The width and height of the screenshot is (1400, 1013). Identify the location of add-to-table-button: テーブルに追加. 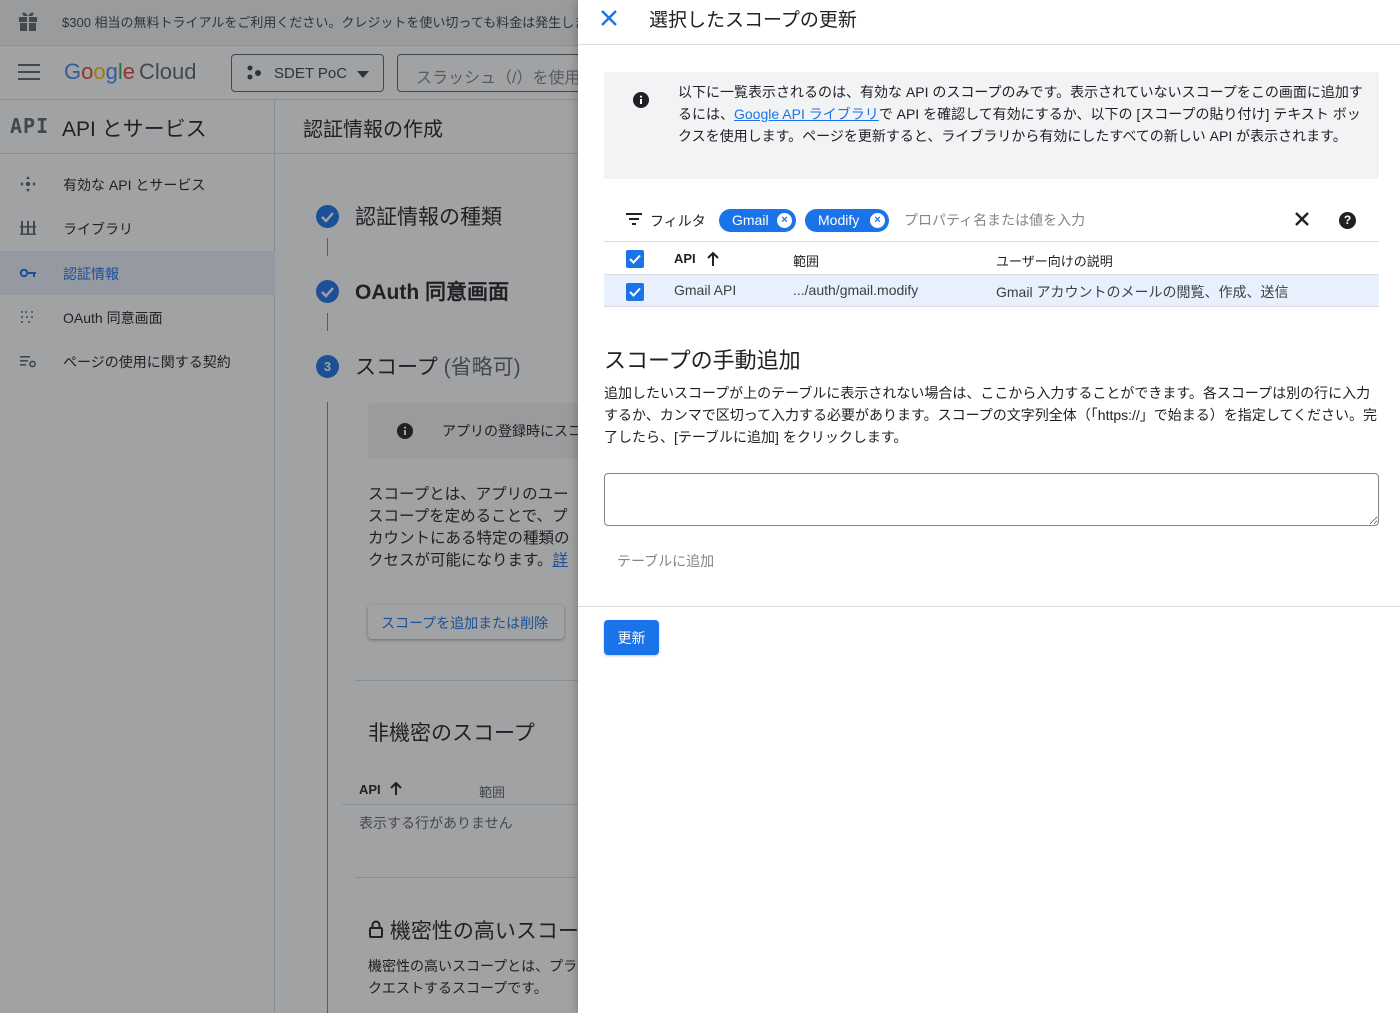
(665, 561).